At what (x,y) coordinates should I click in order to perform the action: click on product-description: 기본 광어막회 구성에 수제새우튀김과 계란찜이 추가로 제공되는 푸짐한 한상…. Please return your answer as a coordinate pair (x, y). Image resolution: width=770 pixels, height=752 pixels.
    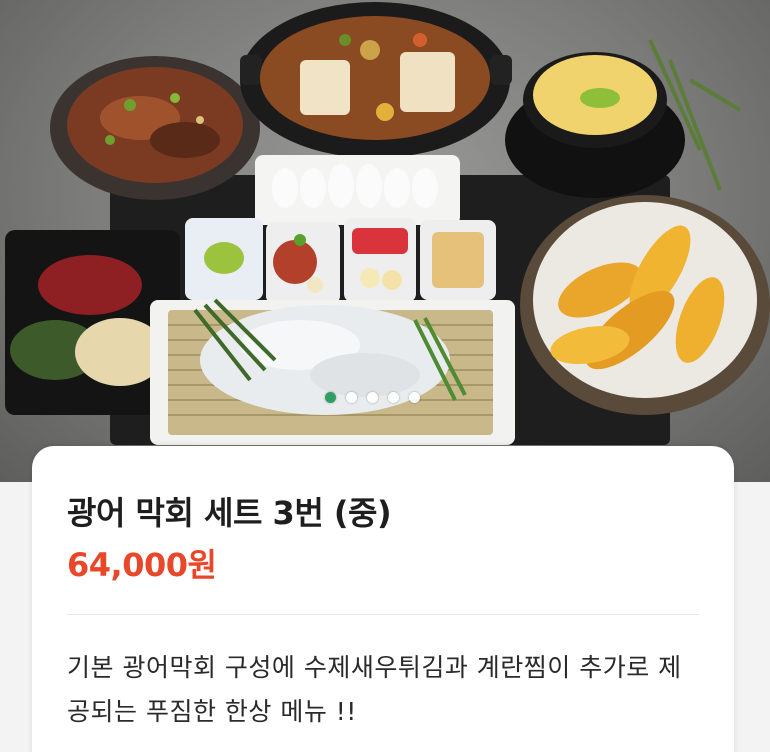
    Looking at the image, I should click on (374, 689).